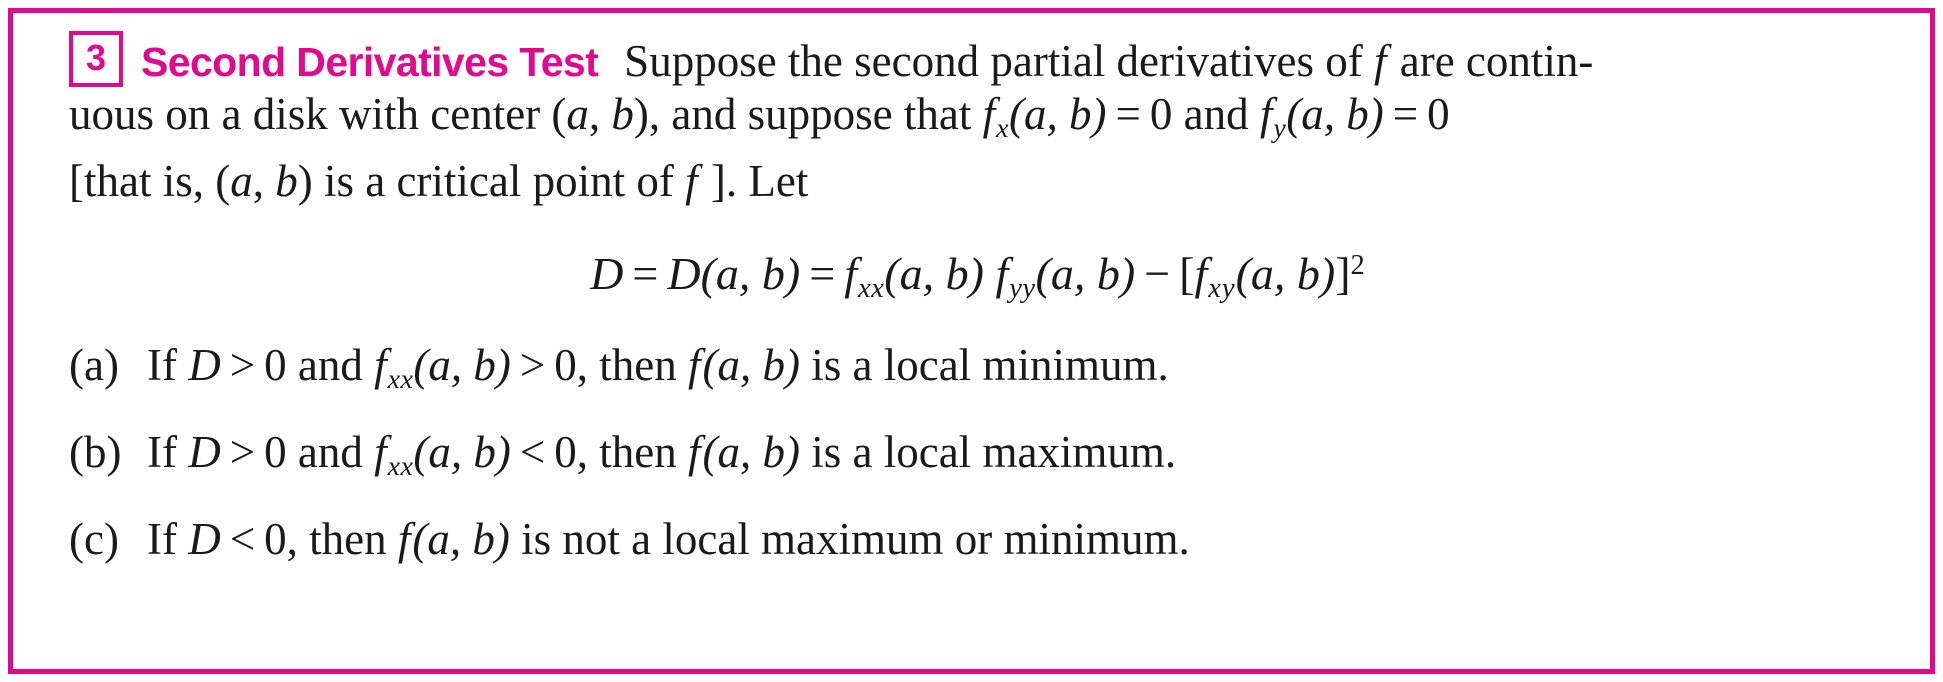  Describe the element at coordinates (622, 114) in the screenshot. I see `statement-line-2-b-var: b` at that location.